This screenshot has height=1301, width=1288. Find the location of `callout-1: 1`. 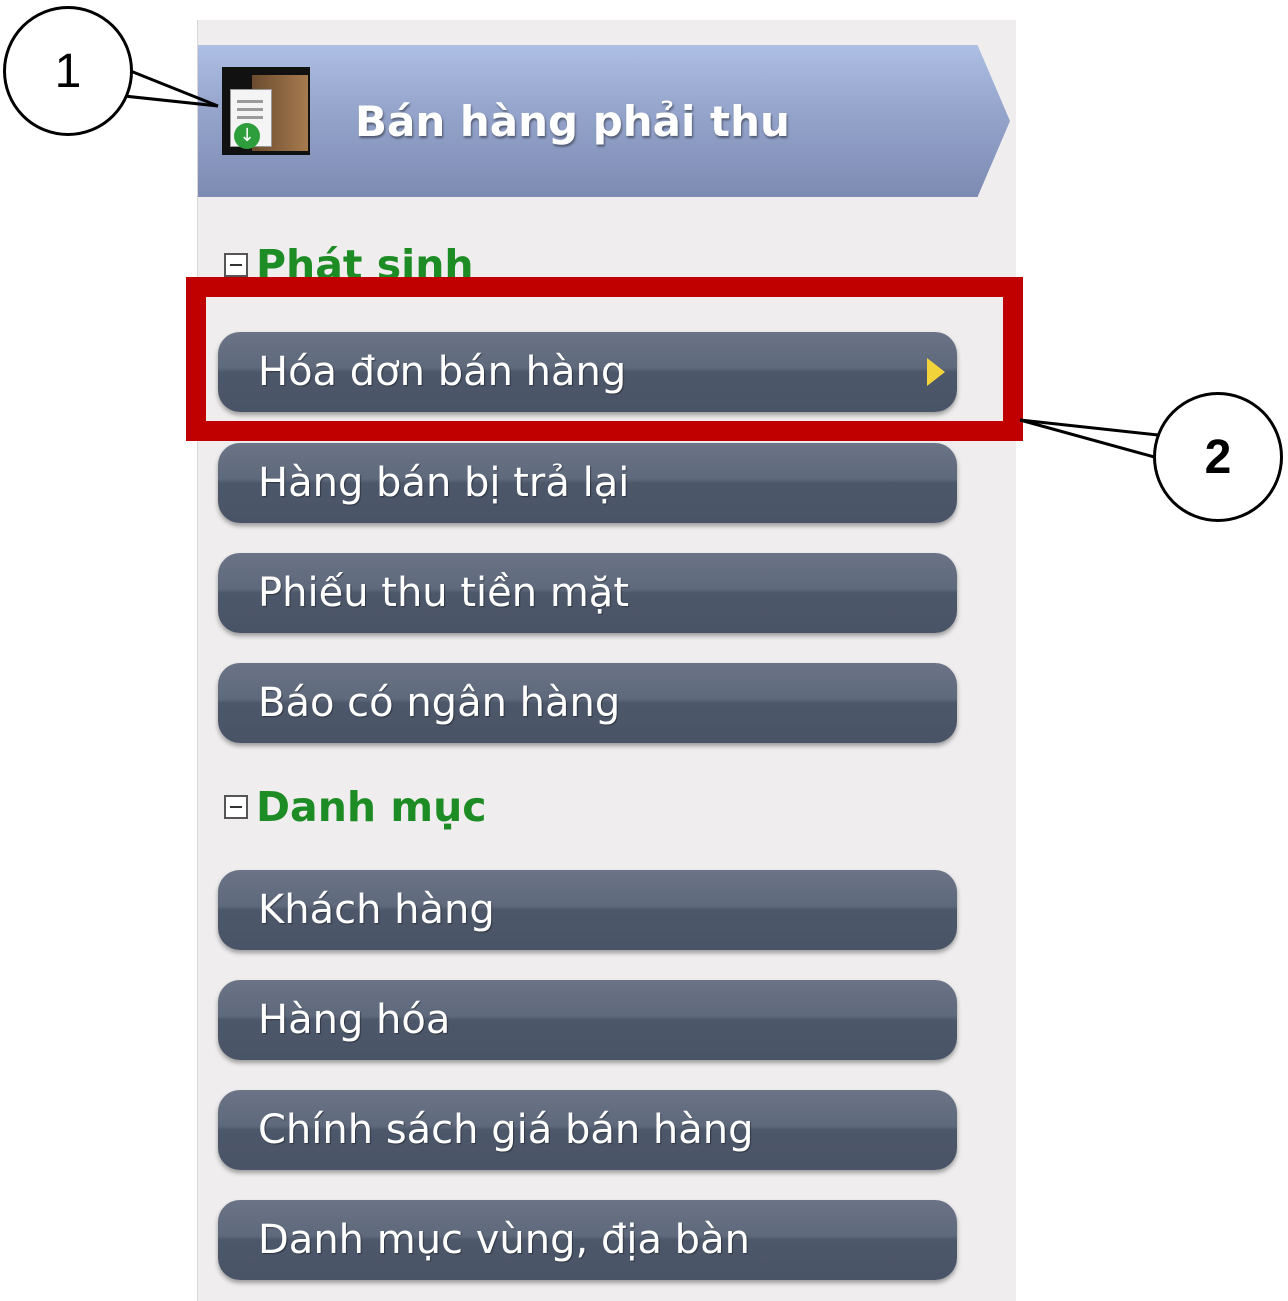

callout-1: 1 is located at coordinates (68, 71).